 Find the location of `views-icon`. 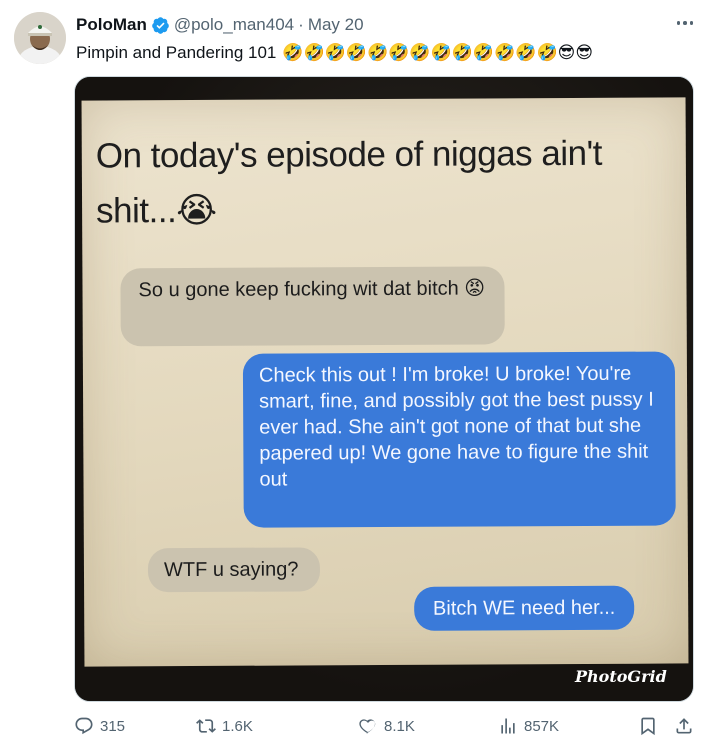

views-icon is located at coordinates (508, 726).